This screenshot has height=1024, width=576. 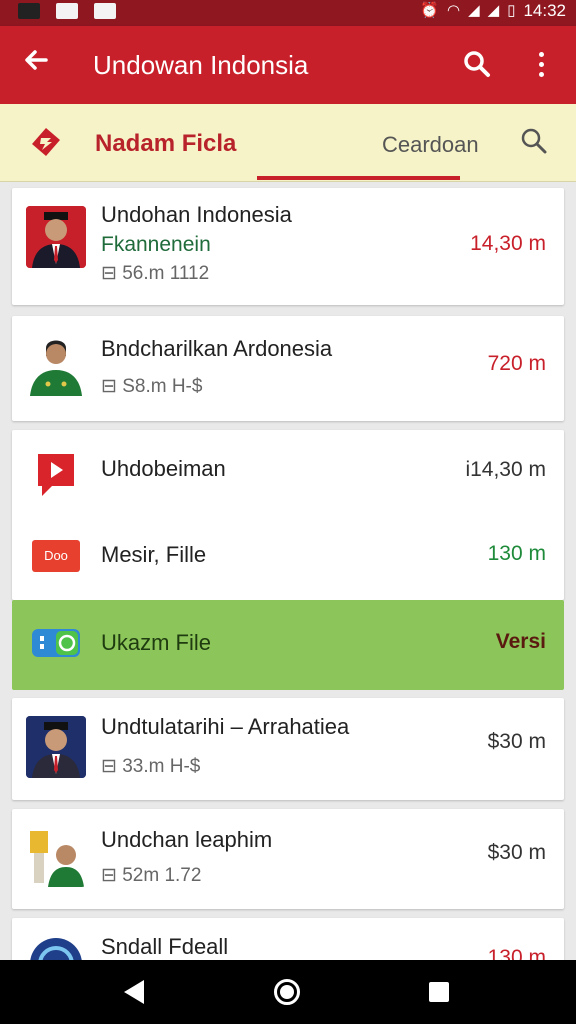 What do you see at coordinates (516, 363) in the screenshot?
I see `item-size: 720 m` at bounding box center [516, 363].